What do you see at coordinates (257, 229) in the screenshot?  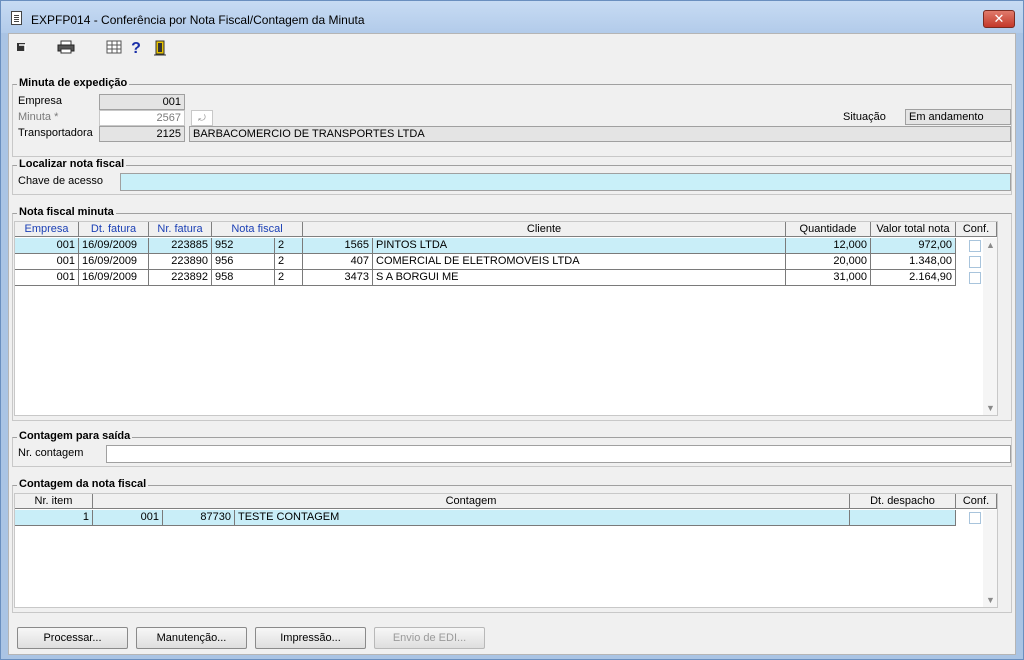 I see `col-nota-fiscal: Nota fiscal` at bounding box center [257, 229].